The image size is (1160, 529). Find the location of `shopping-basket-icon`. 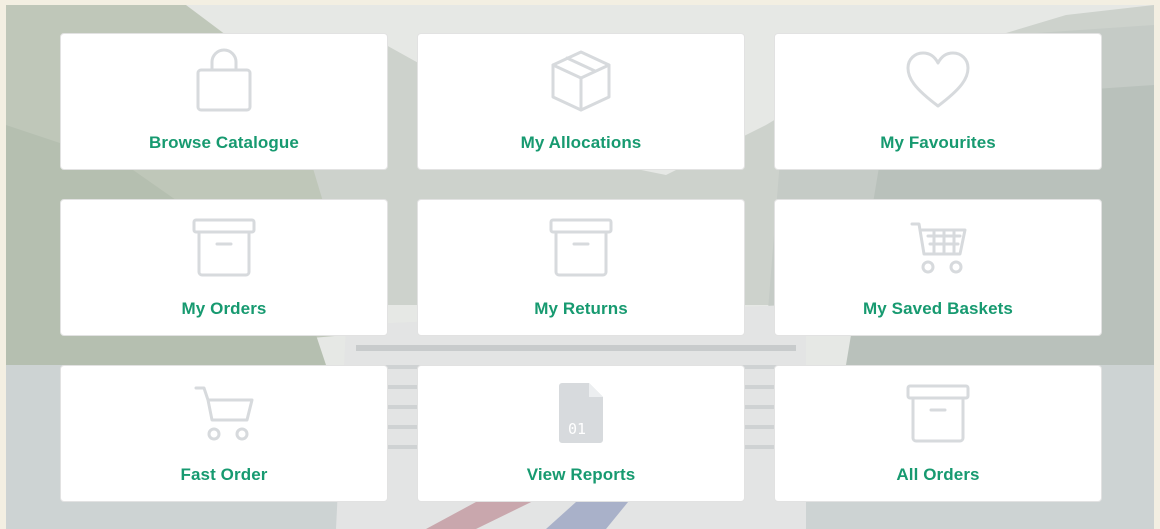

shopping-basket-icon is located at coordinates (938, 247).